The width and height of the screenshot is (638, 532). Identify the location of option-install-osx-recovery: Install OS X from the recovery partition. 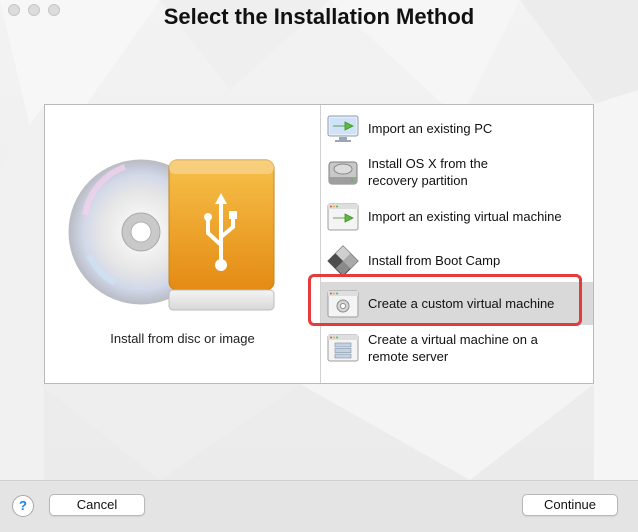
(457, 171).